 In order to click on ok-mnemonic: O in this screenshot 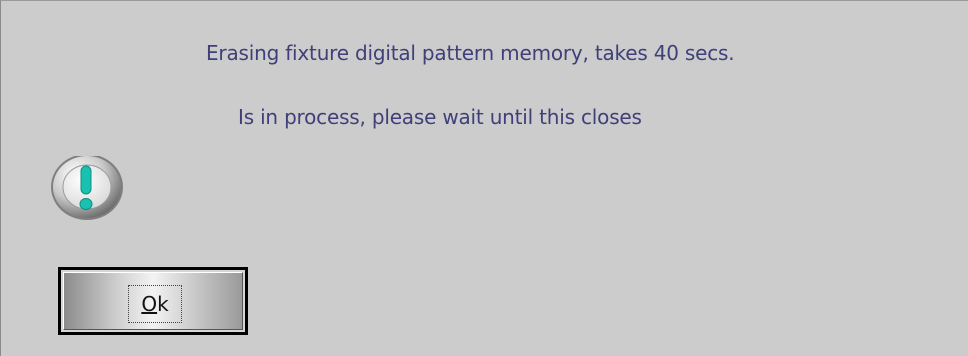, I will do `click(149, 304)`.